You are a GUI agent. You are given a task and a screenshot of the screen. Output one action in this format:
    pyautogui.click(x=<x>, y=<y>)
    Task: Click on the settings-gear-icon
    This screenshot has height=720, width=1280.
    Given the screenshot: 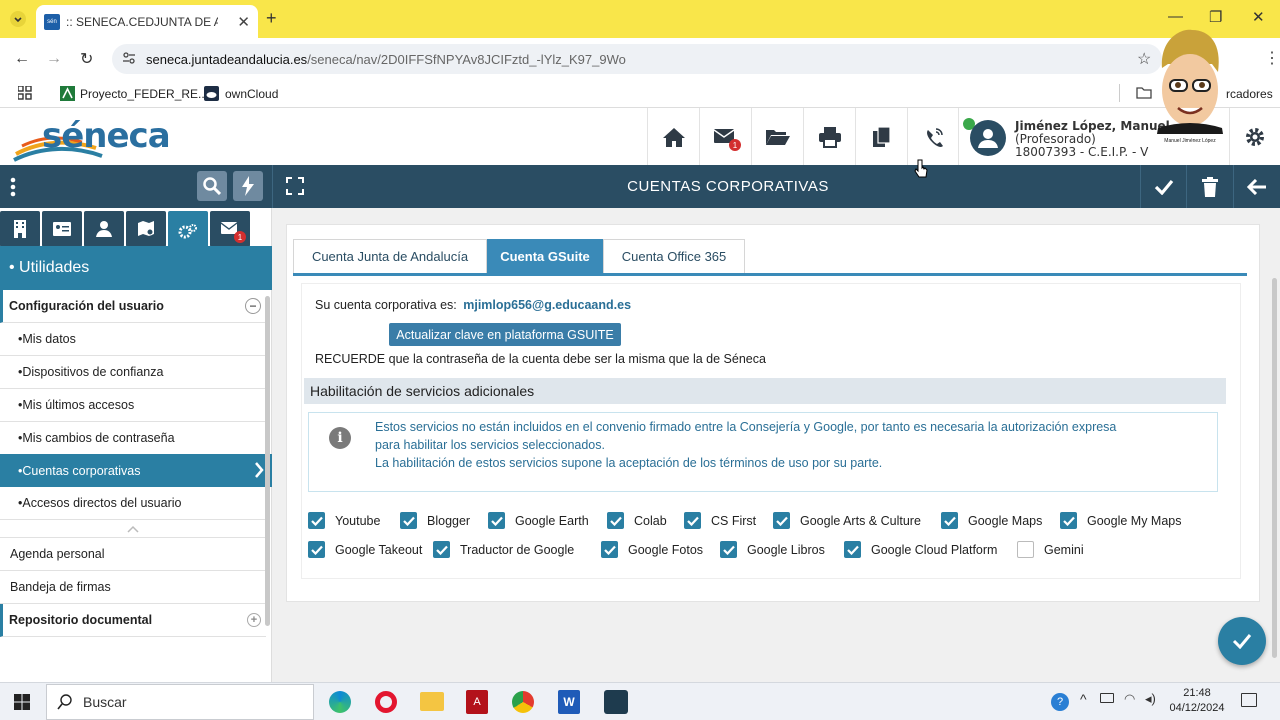 What is the action you would take?
    pyautogui.click(x=1254, y=136)
    